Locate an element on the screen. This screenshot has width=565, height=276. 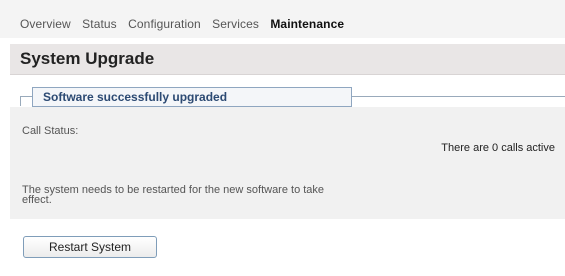
nav-overview: Overview is located at coordinates (45, 24).